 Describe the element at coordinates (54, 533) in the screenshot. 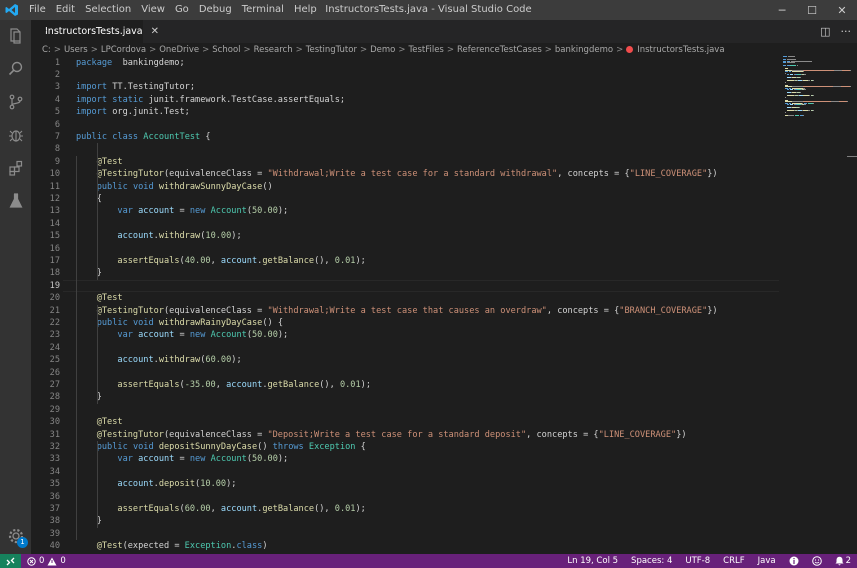

I see `line-number: 39` at that location.